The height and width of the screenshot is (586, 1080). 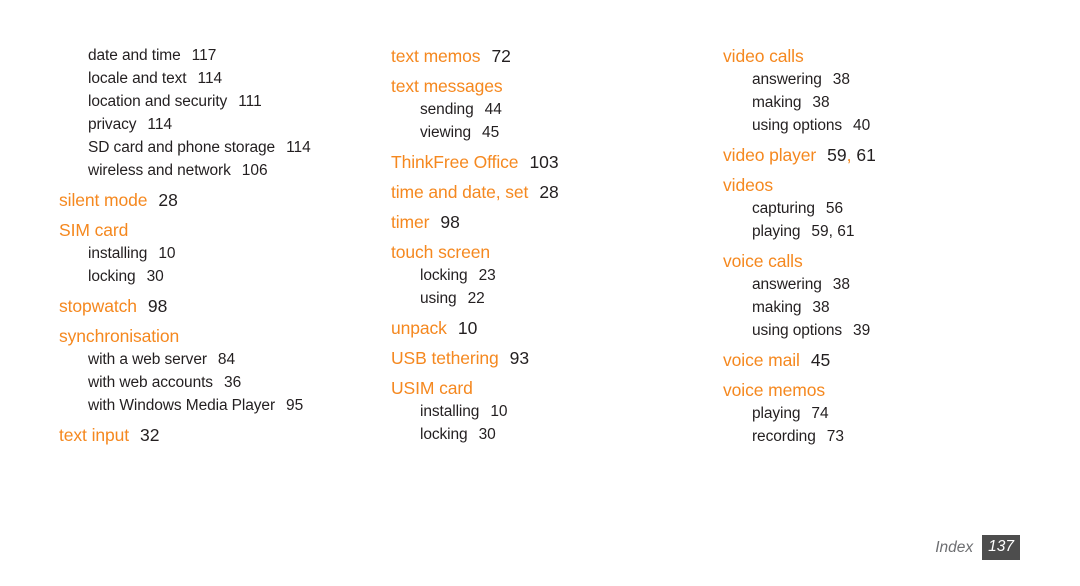 I want to click on index-subentry: locking 23, so click(x=551, y=275).